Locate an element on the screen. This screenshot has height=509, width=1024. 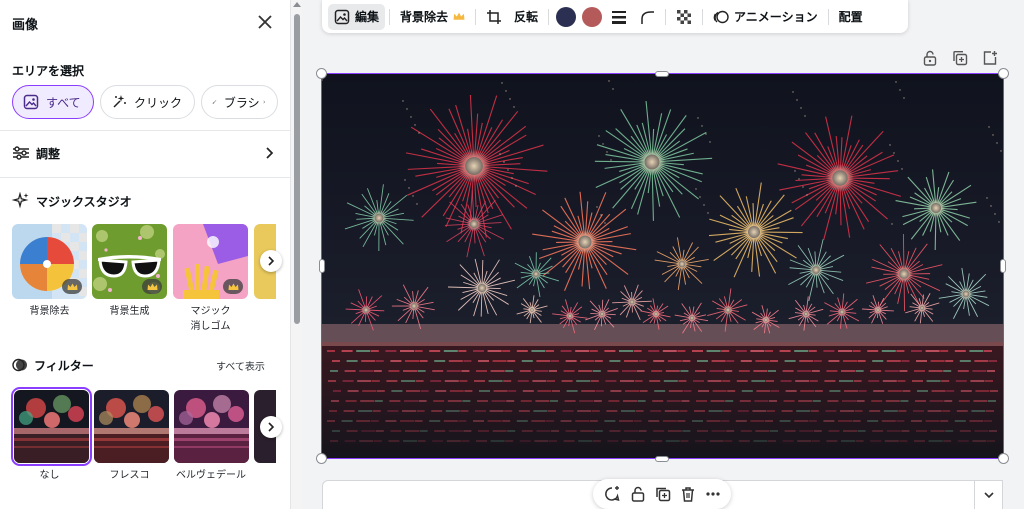
select-all-button: すべて is located at coordinates (53, 102).